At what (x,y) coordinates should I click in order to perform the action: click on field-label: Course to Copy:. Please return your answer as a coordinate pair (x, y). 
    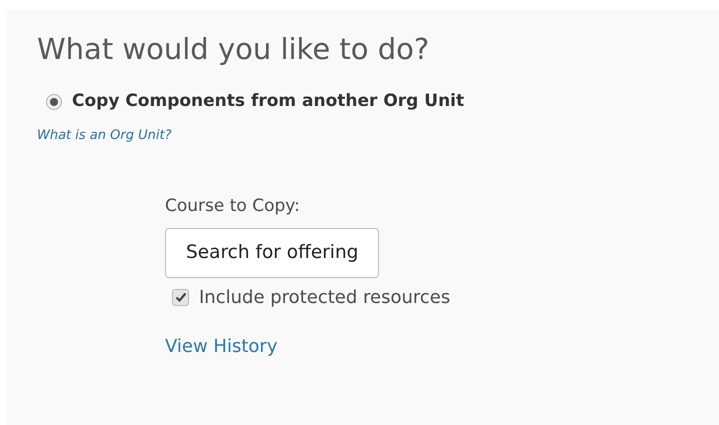
    Looking at the image, I should click on (233, 206).